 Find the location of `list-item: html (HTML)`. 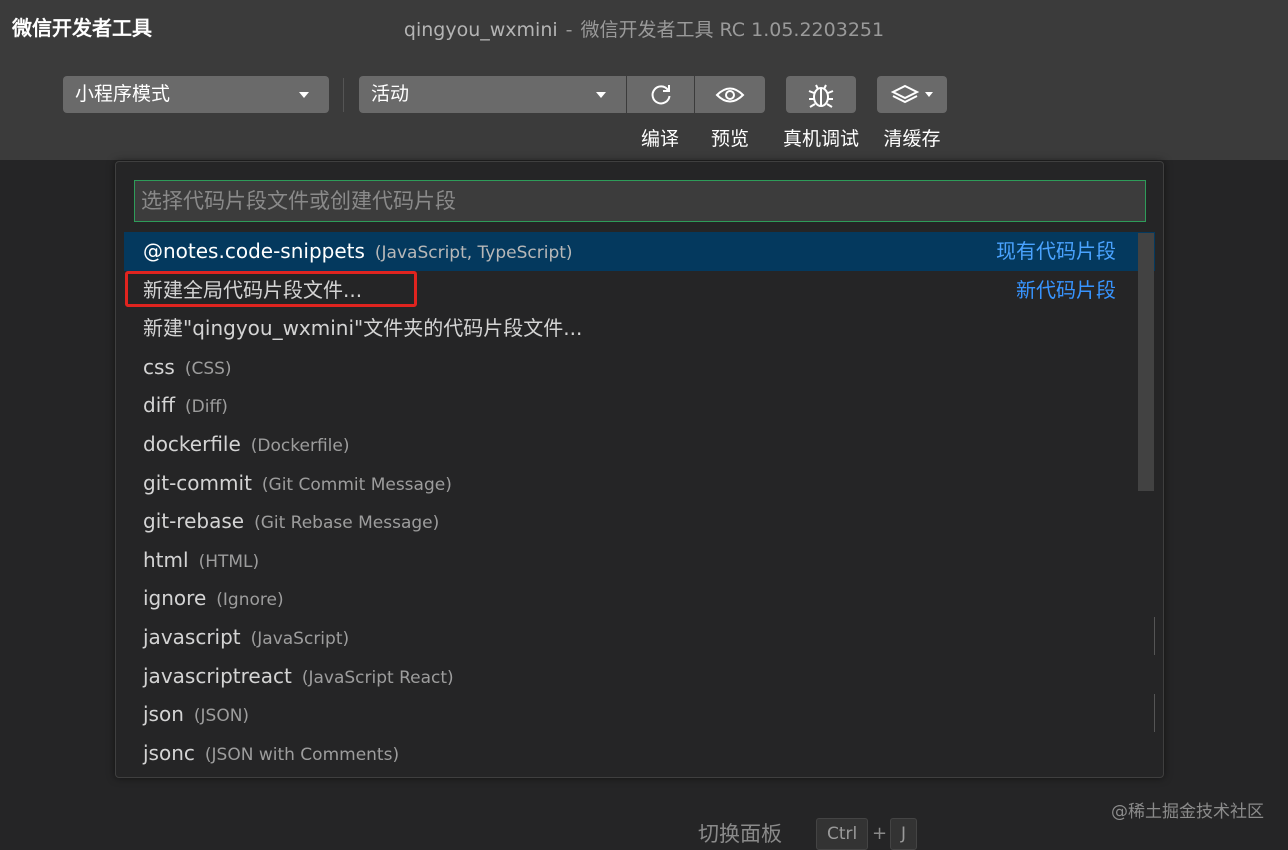

list-item: html (HTML) is located at coordinates (639, 560).